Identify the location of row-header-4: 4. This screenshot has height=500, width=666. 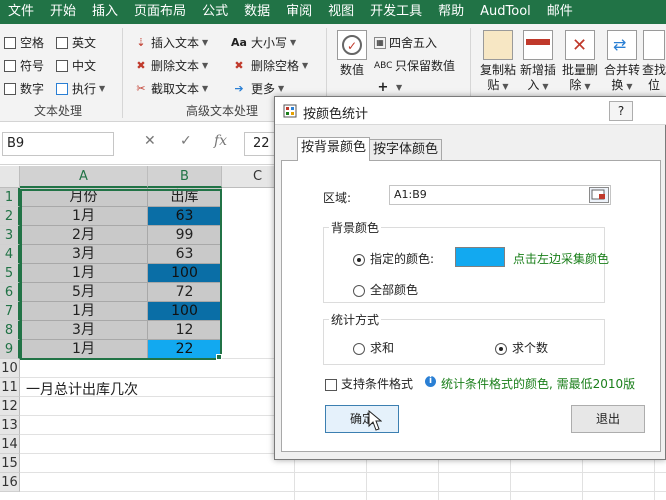
(10, 254).